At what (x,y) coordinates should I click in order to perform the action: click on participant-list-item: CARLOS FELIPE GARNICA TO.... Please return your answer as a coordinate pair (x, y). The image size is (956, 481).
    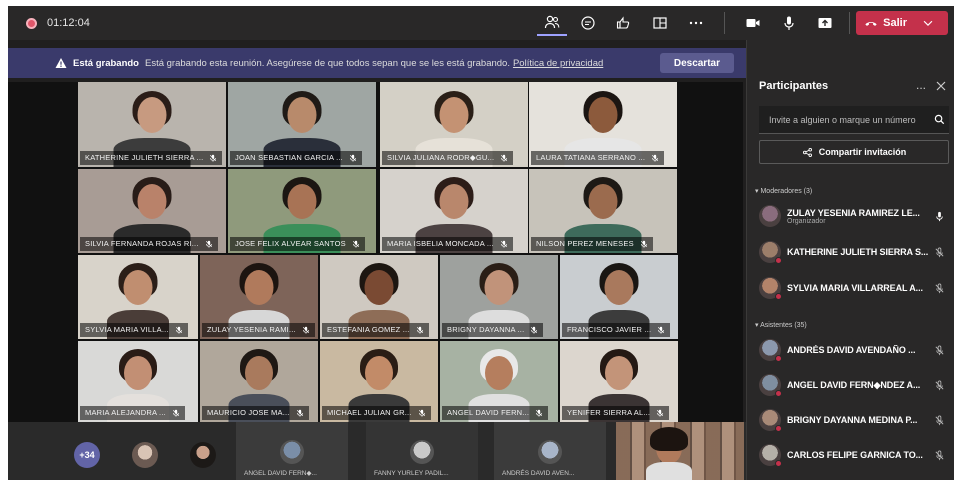
    Looking at the image, I should click on (854, 455).